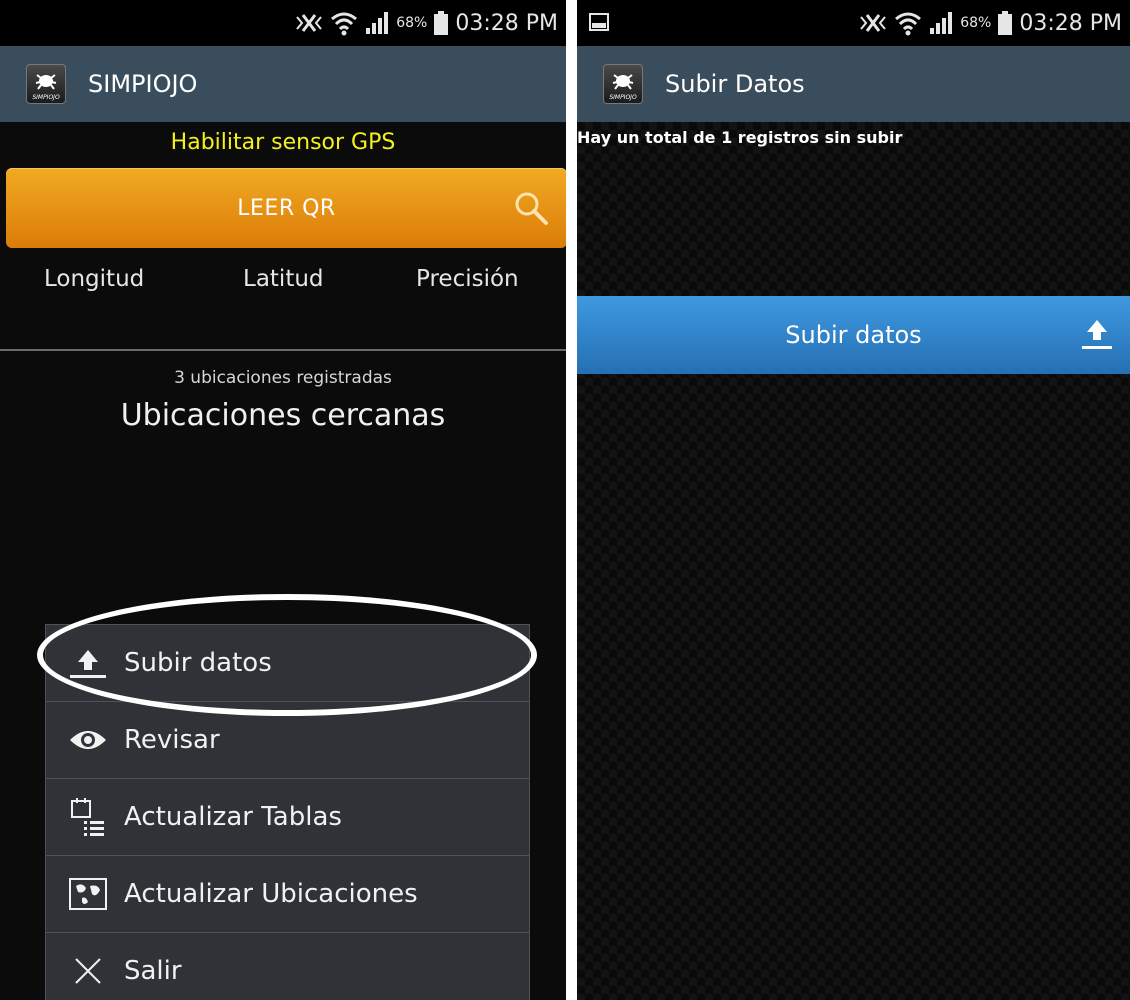 This screenshot has height=1000, width=1130. I want to click on eye-icon, so click(88, 740).